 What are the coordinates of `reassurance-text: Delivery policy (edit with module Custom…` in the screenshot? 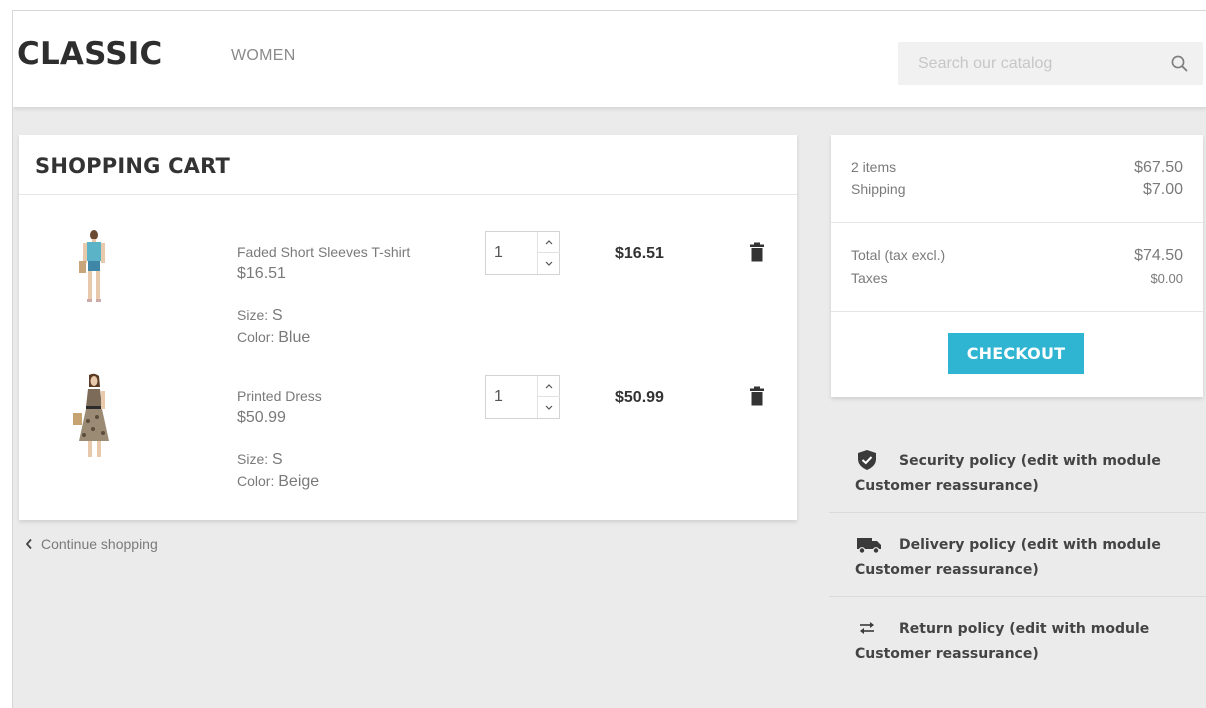 It's located at (1008, 557).